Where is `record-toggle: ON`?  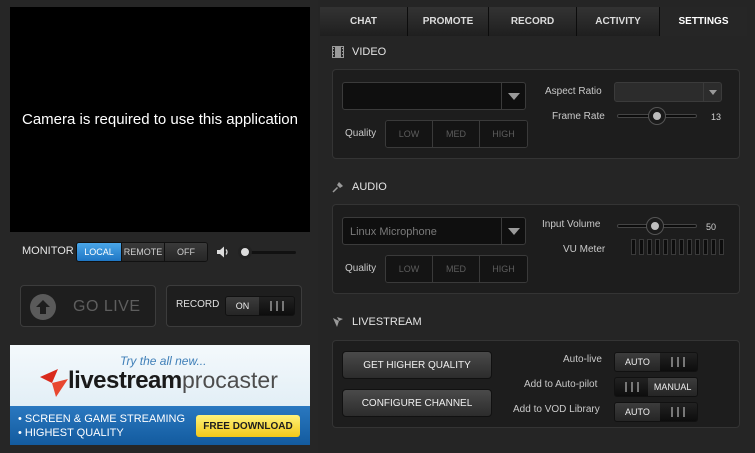
record-toggle: ON is located at coordinates (260, 306).